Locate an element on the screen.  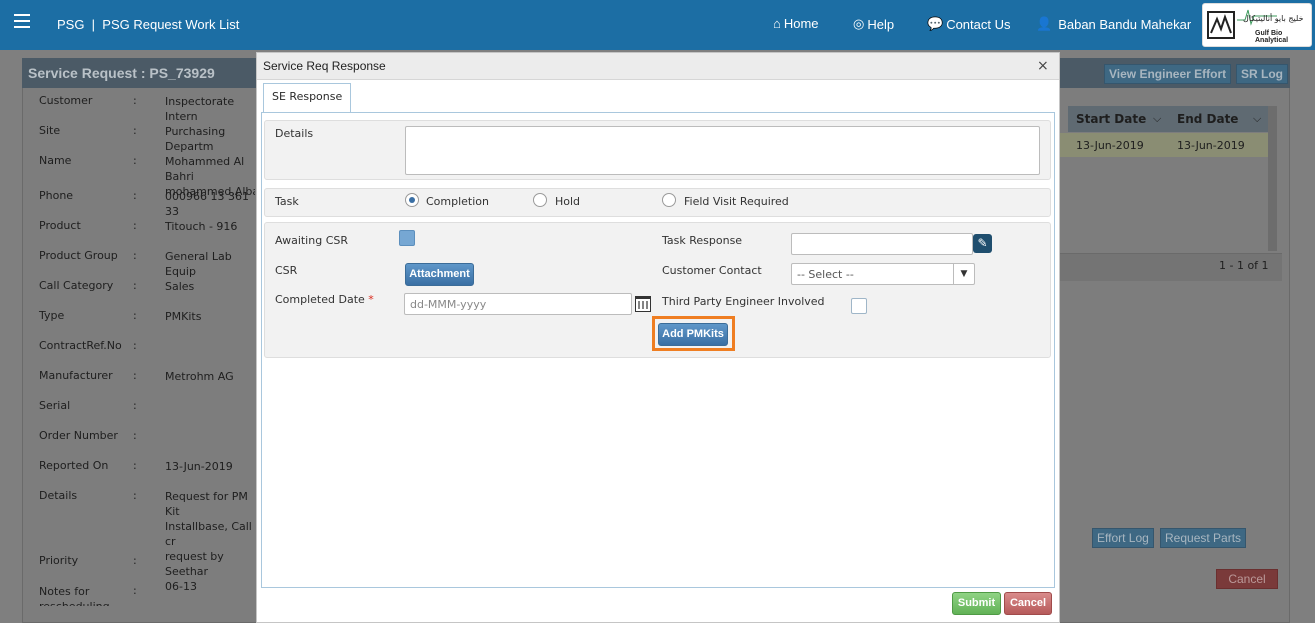
required-mark: * is located at coordinates (371, 299).